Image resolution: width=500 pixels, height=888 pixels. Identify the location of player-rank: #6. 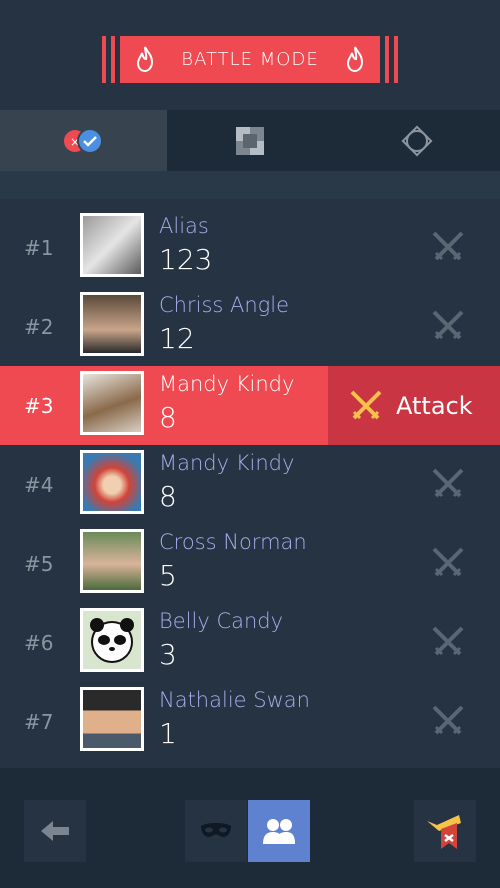
(39, 643).